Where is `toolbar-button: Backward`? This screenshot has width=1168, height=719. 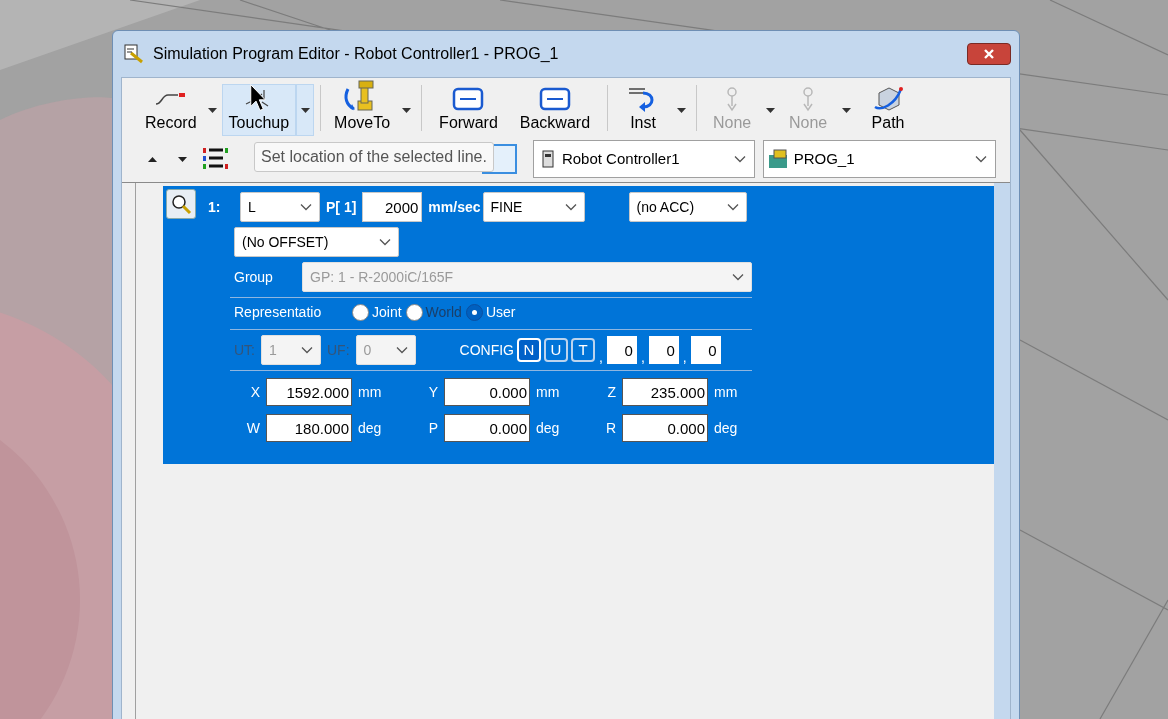 toolbar-button: Backward is located at coordinates (555, 110).